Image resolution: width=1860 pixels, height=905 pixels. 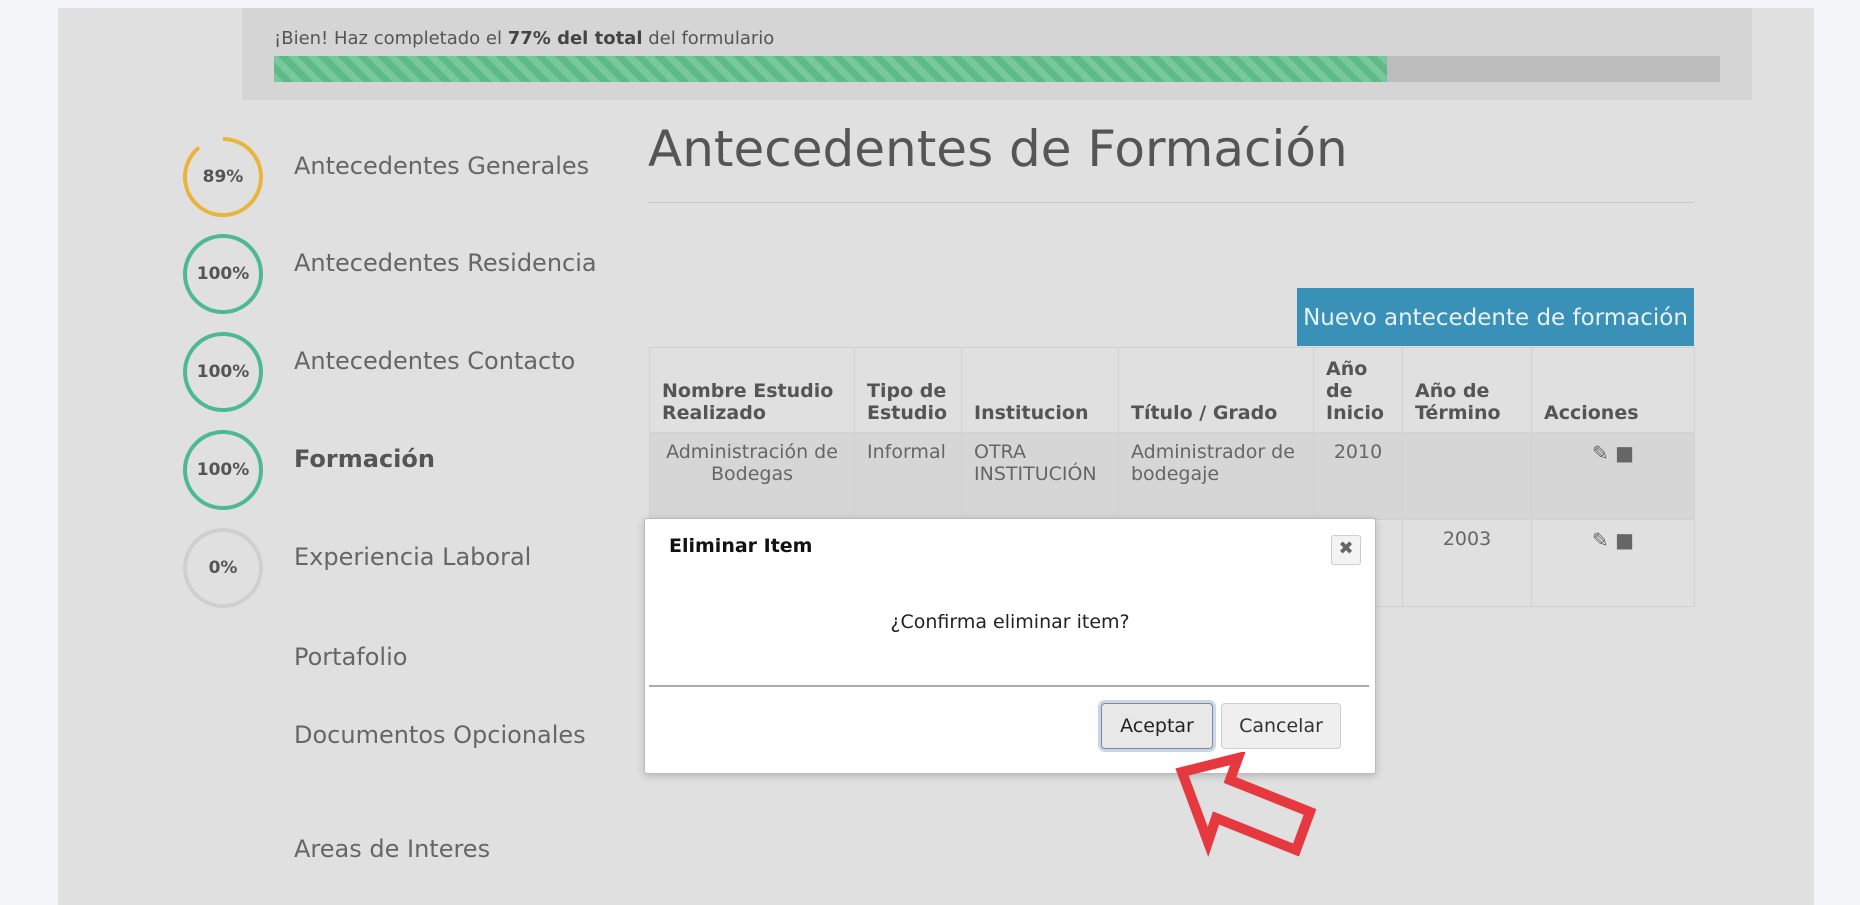 What do you see at coordinates (741, 546) in the screenshot?
I see `dialog-title: Eliminar Item` at bounding box center [741, 546].